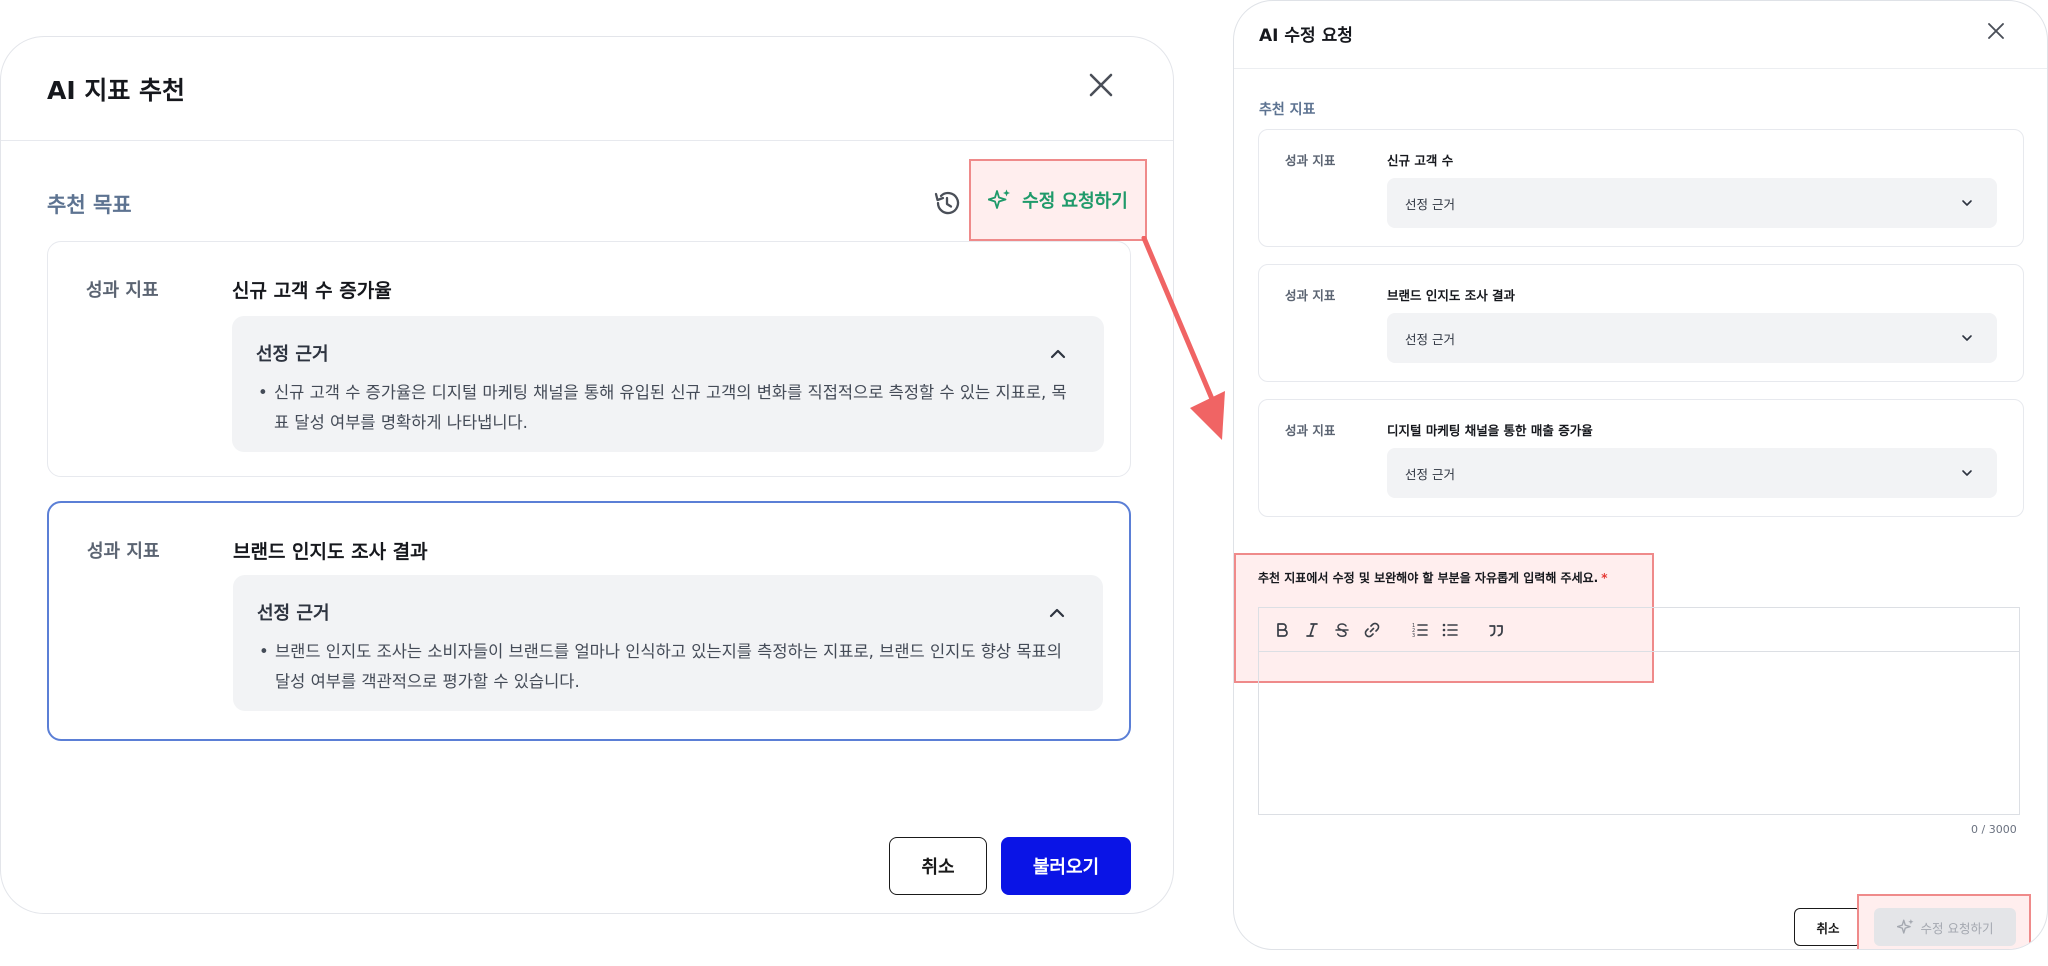 This screenshot has height=966, width=2048. Describe the element at coordinates (1420, 630) in the screenshot. I see `ordered-list-icon: 1 2 3` at that location.